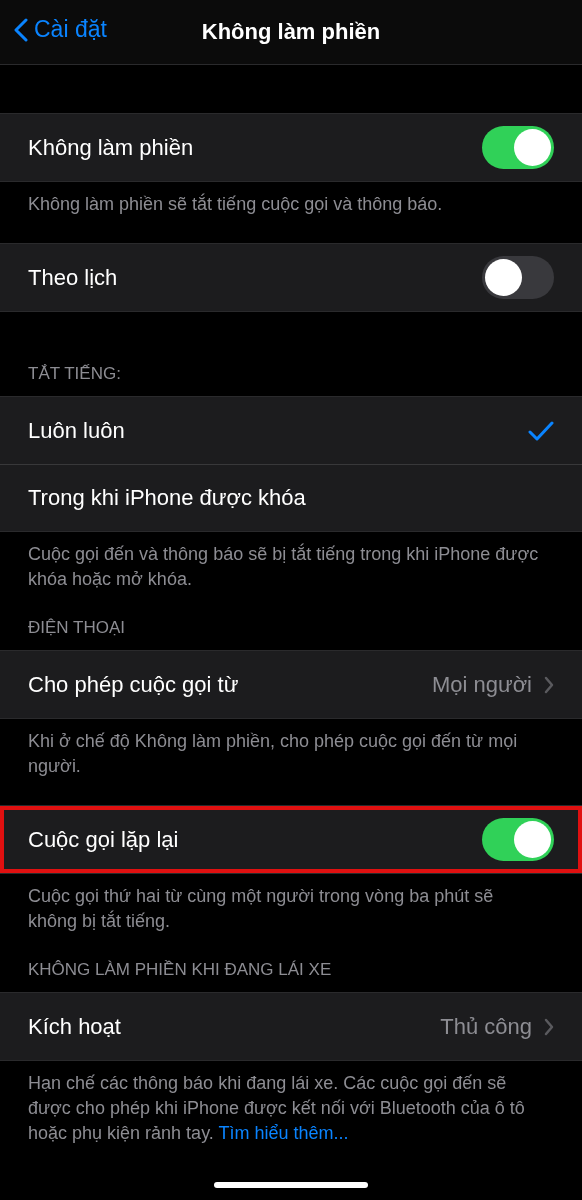 The image size is (582, 1200). Describe the element at coordinates (291, 1026) in the screenshot. I see `settings-row: Kích hoạt Thủ công` at that location.